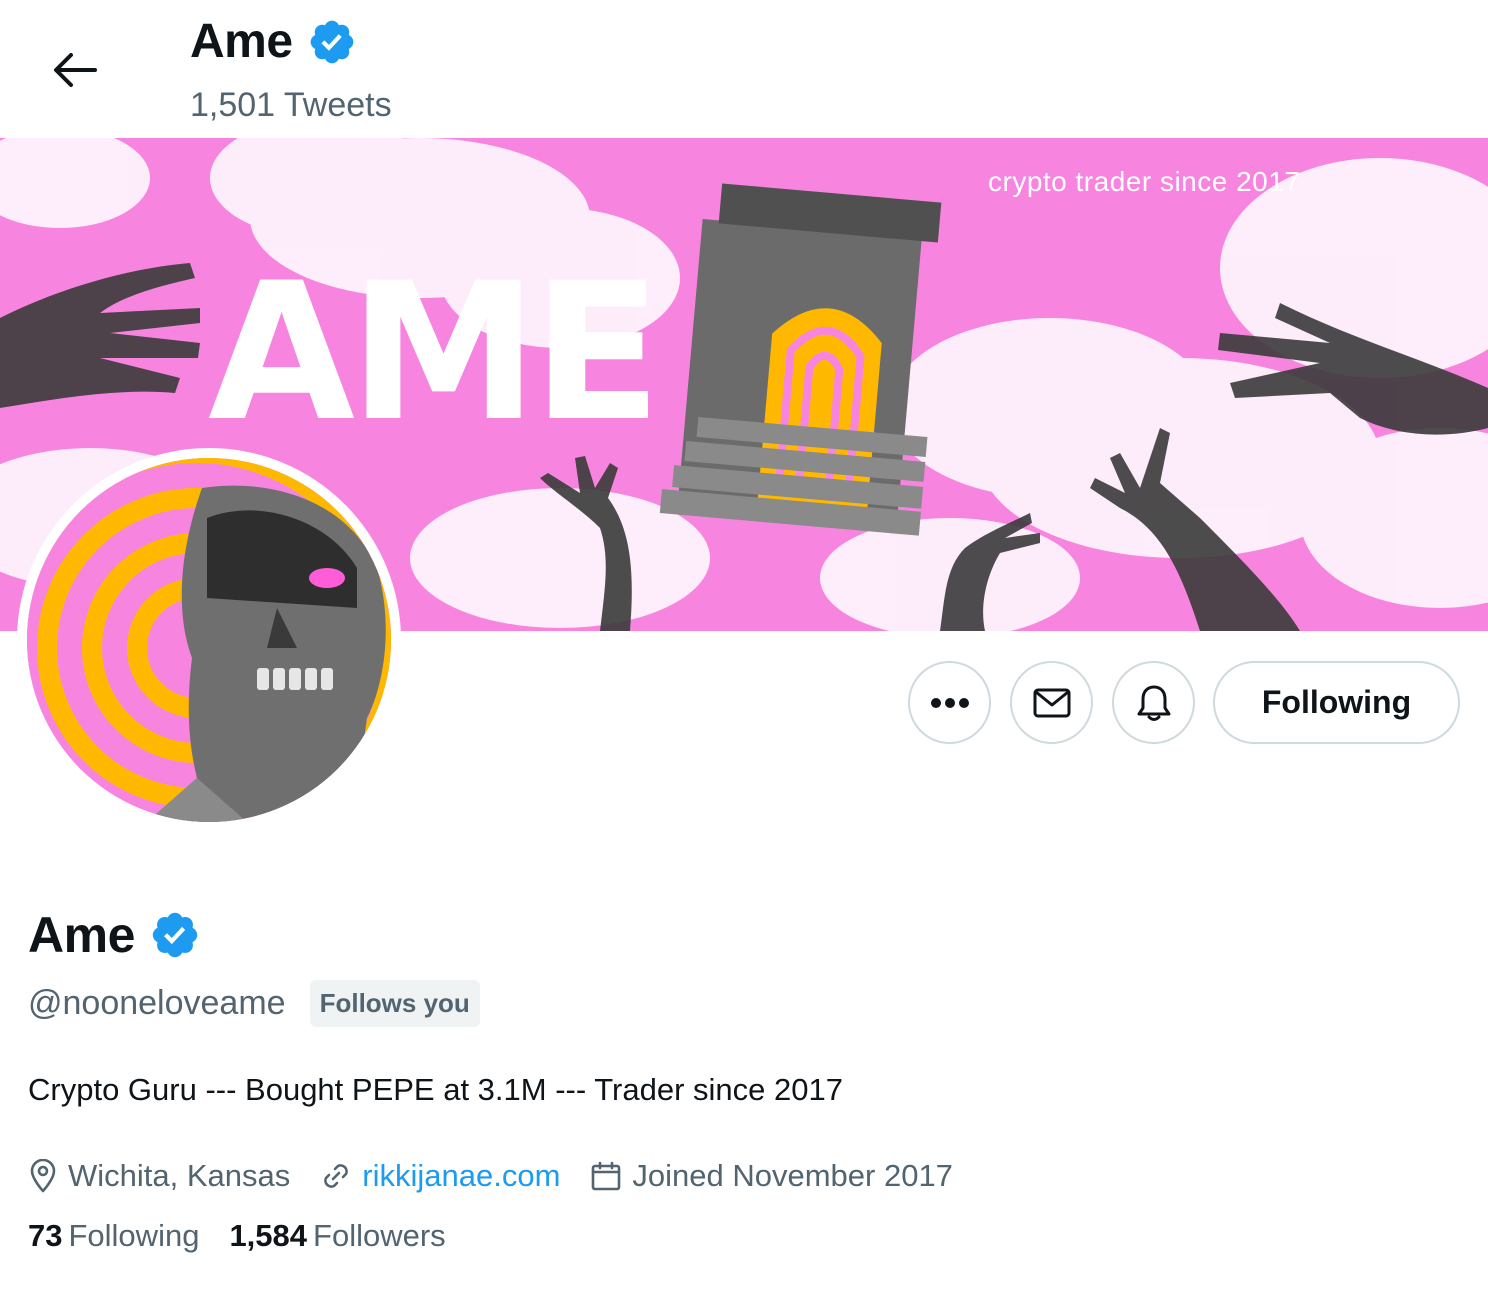 The image size is (1488, 1295). I want to click on back-button, so click(74, 70).